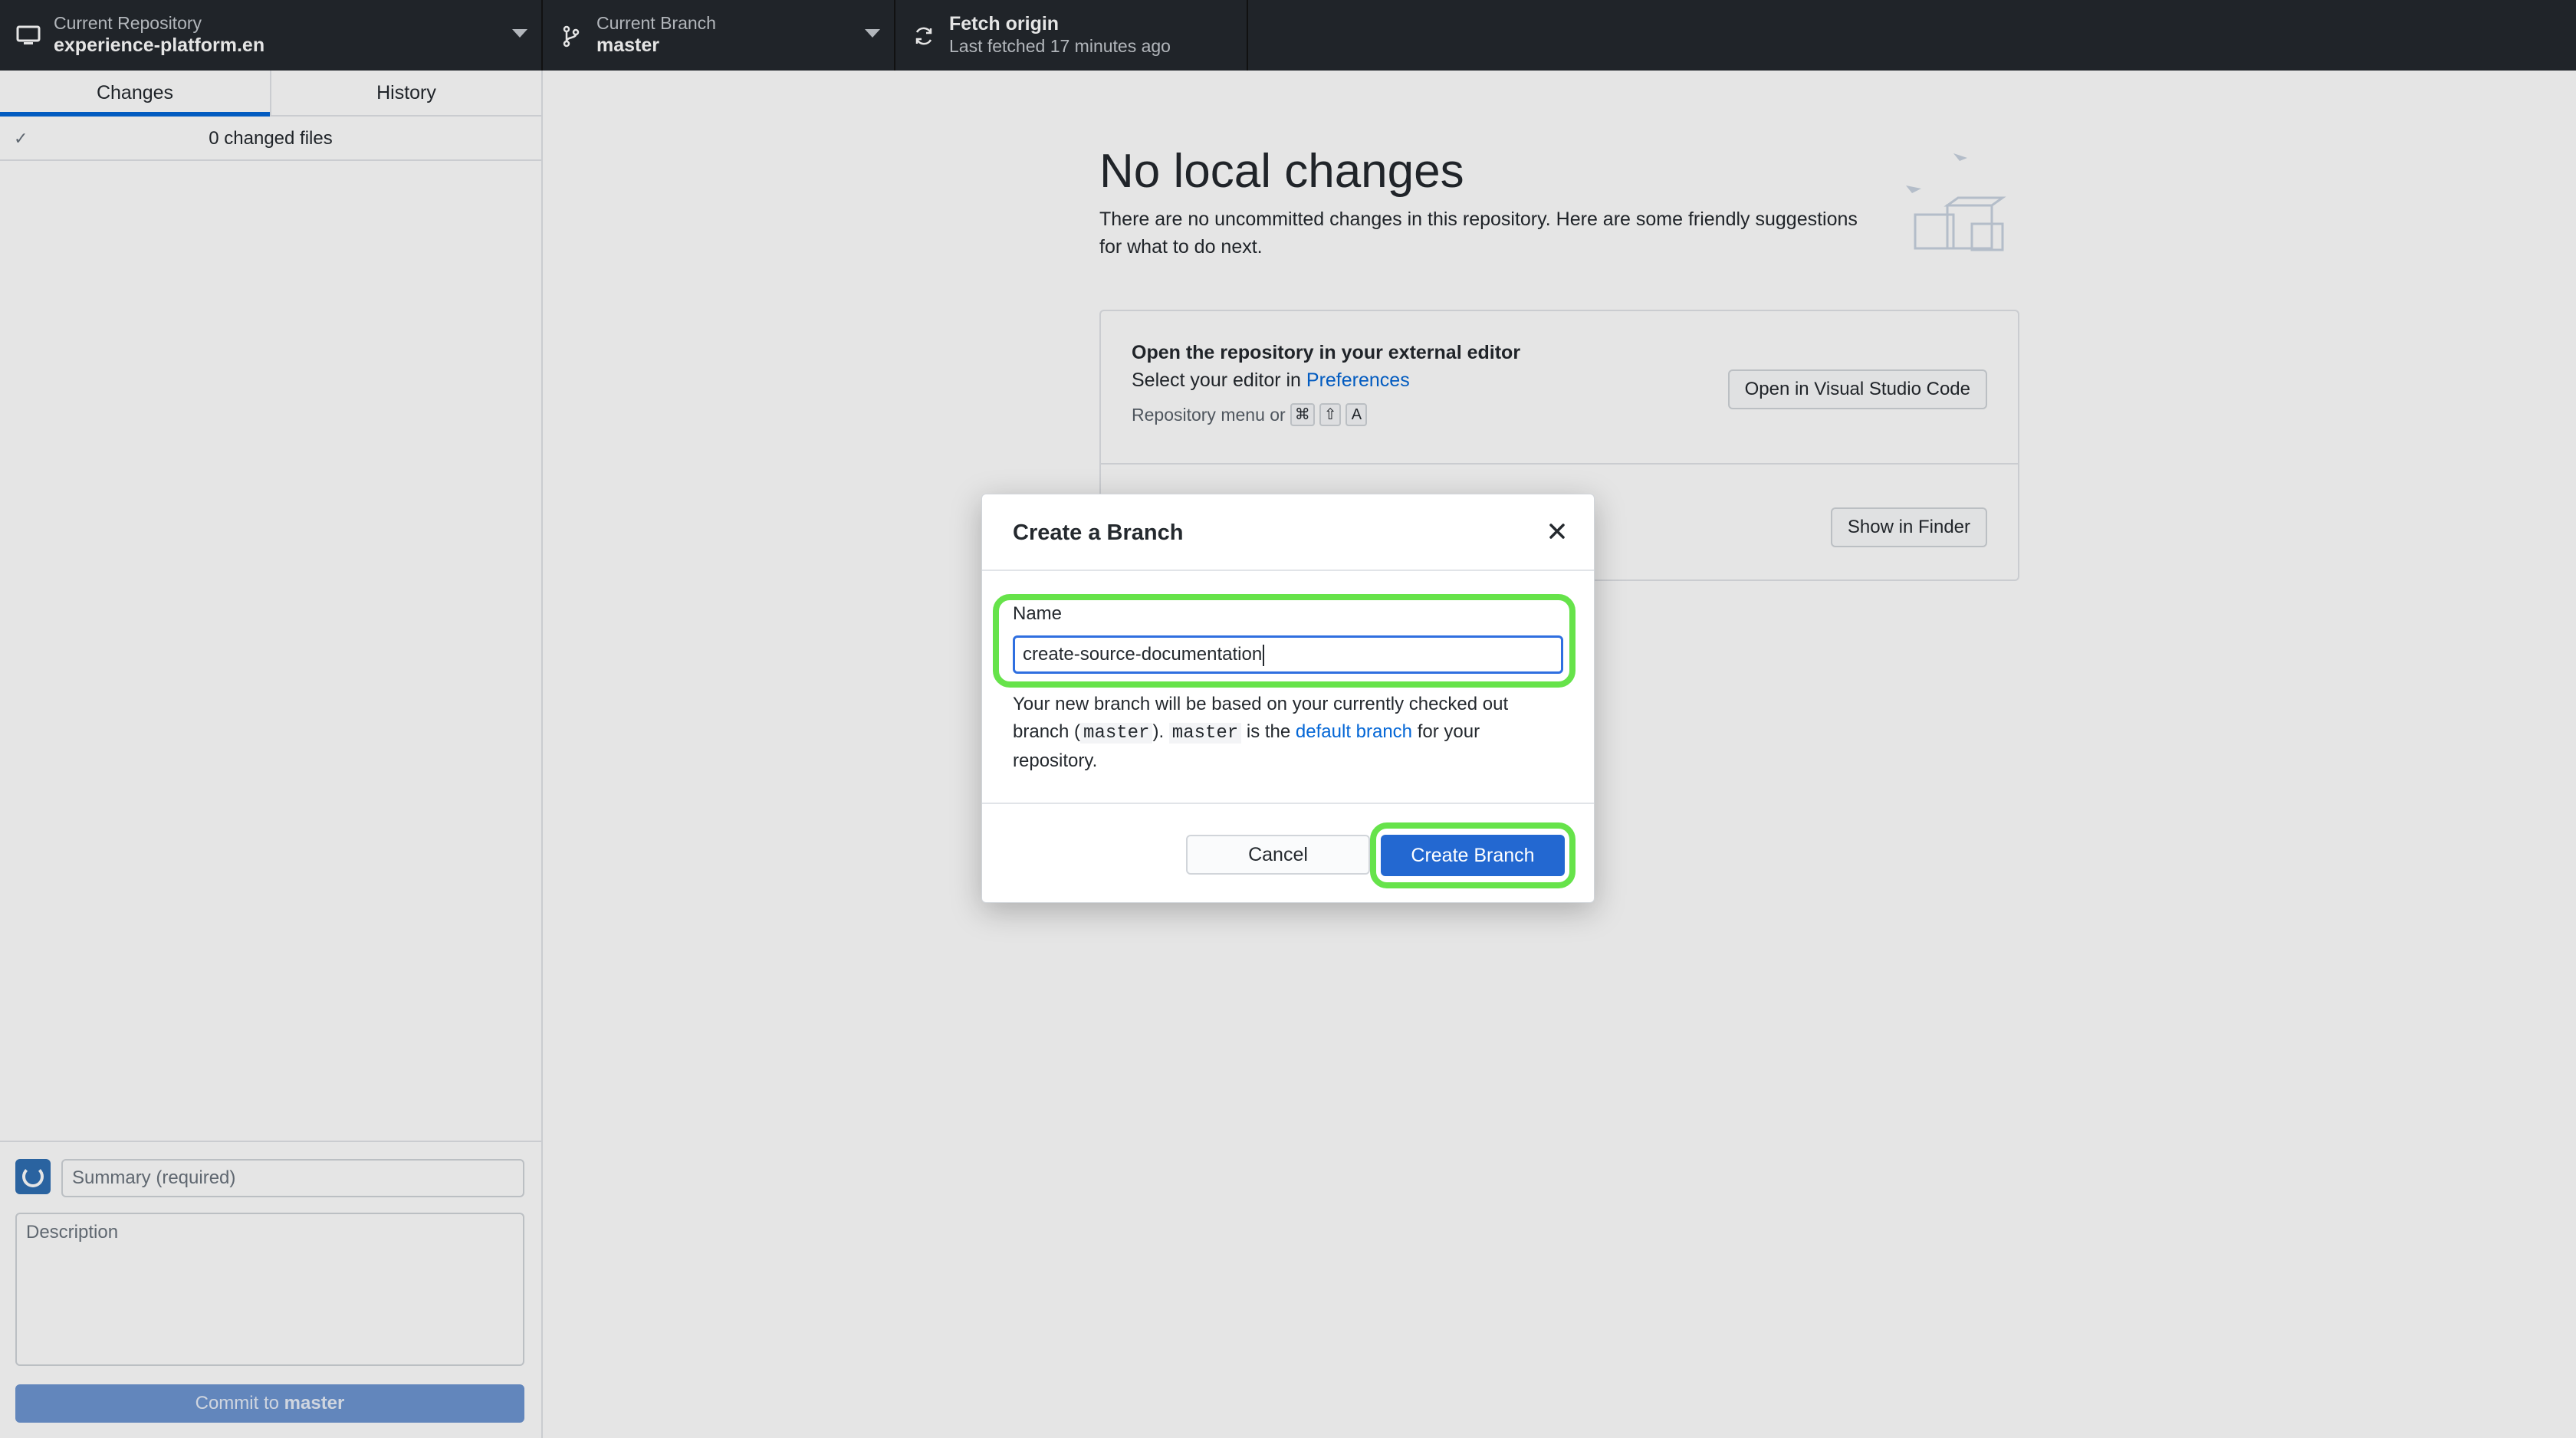  I want to click on close-icon, so click(1557, 531).